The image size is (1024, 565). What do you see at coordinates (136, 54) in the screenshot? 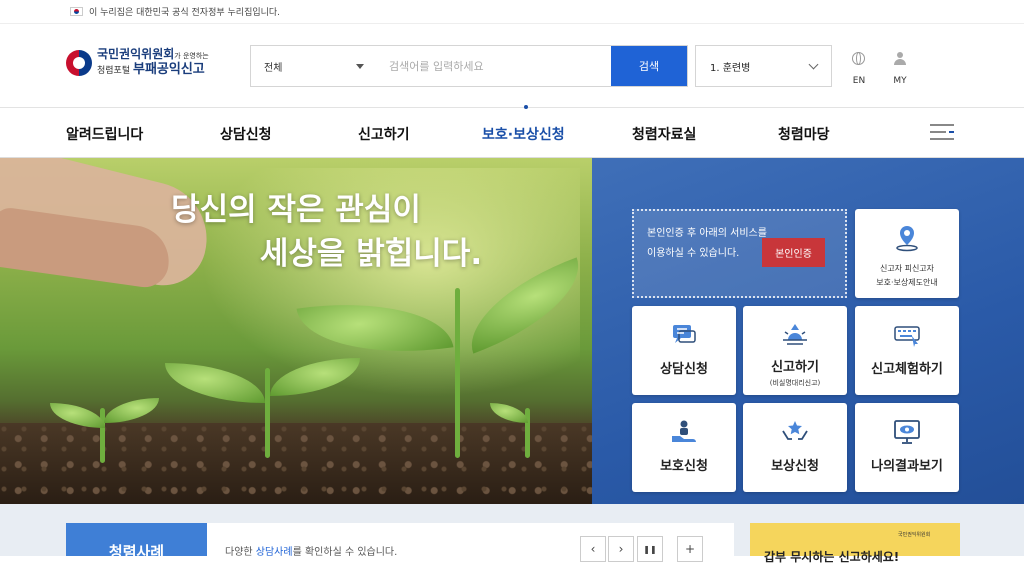
I see `logo-org: 국민권익위원회` at bounding box center [136, 54].